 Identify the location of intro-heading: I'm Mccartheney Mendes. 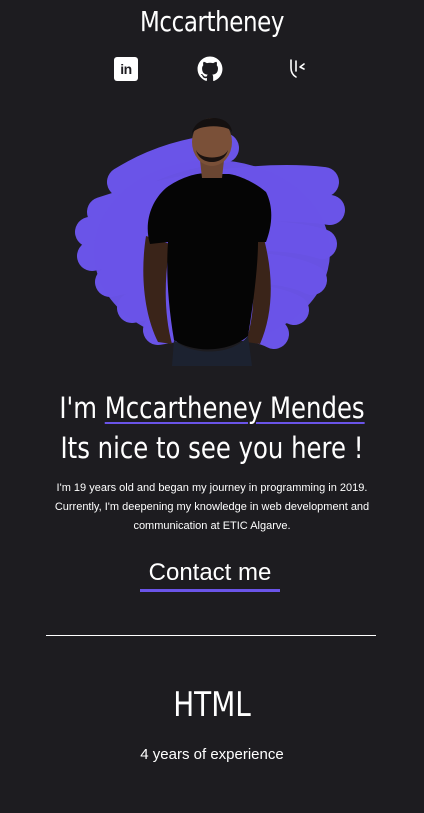
(212, 408).